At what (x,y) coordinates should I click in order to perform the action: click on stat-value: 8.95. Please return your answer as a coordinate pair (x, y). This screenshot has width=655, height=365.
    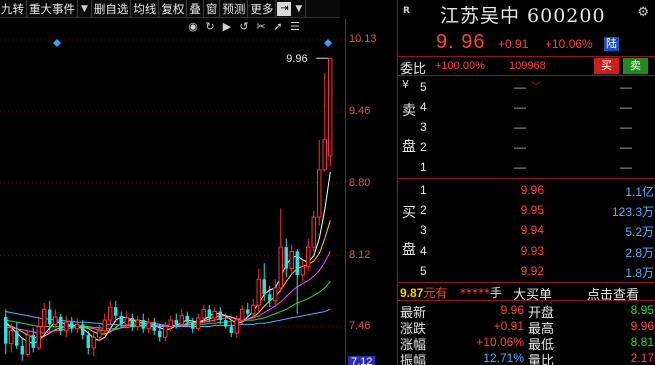
    Looking at the image, I should click on (642, 310).